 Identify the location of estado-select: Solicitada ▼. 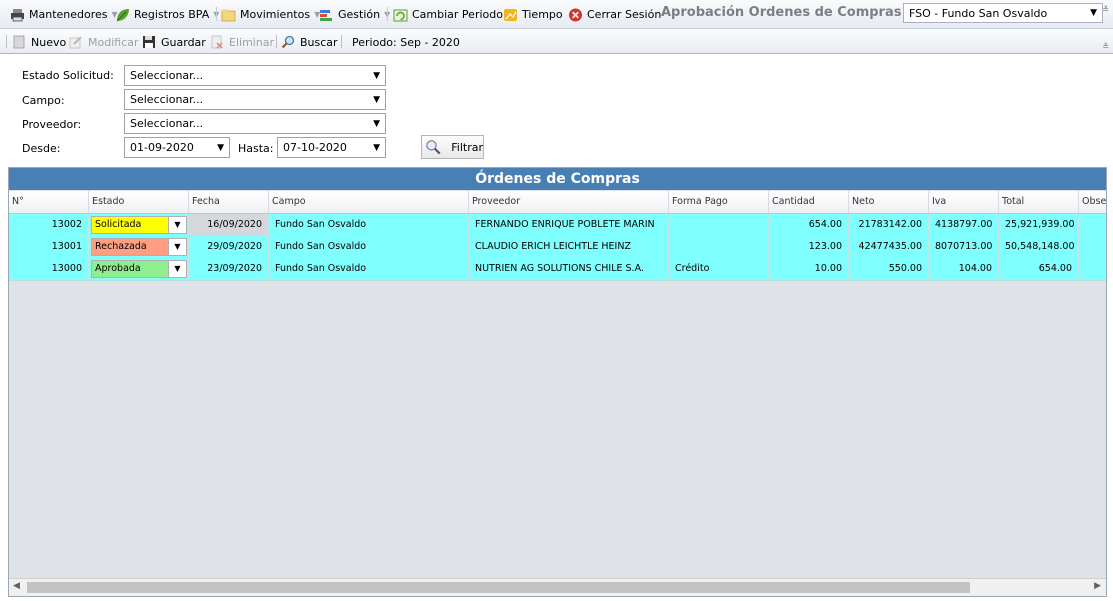
(139, 225).